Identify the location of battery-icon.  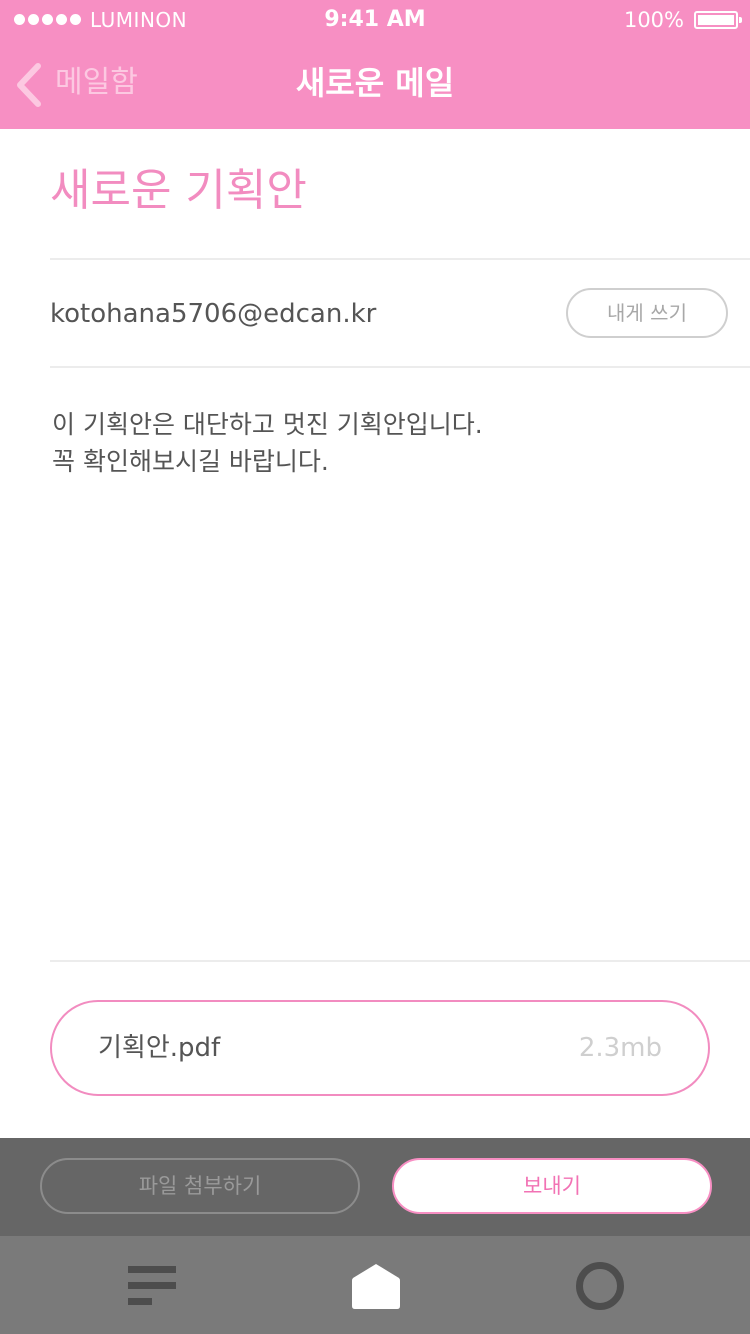
(718, 20).